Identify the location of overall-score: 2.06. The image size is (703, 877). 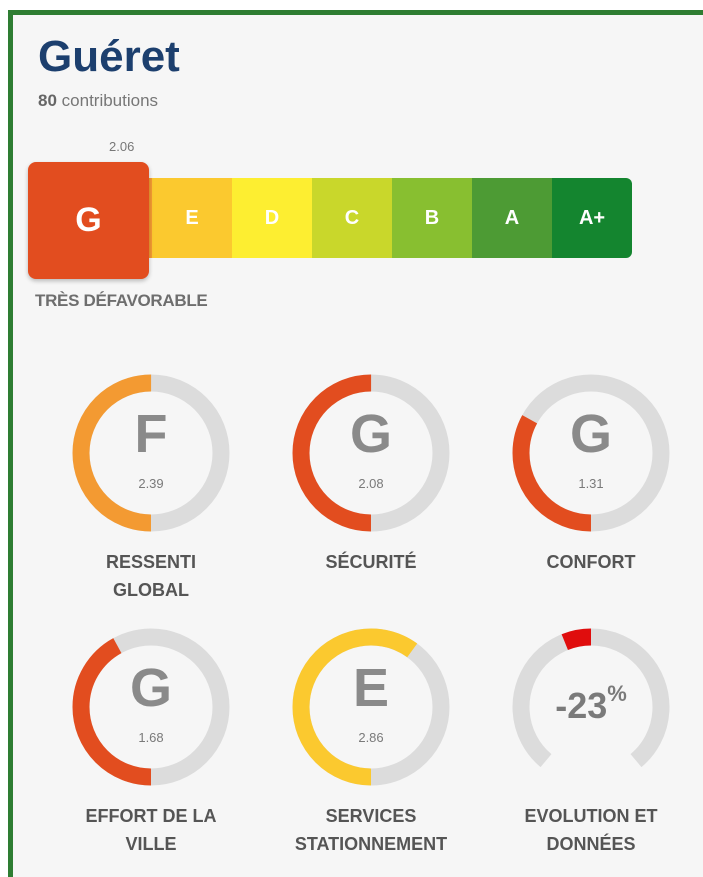
(122, 146).